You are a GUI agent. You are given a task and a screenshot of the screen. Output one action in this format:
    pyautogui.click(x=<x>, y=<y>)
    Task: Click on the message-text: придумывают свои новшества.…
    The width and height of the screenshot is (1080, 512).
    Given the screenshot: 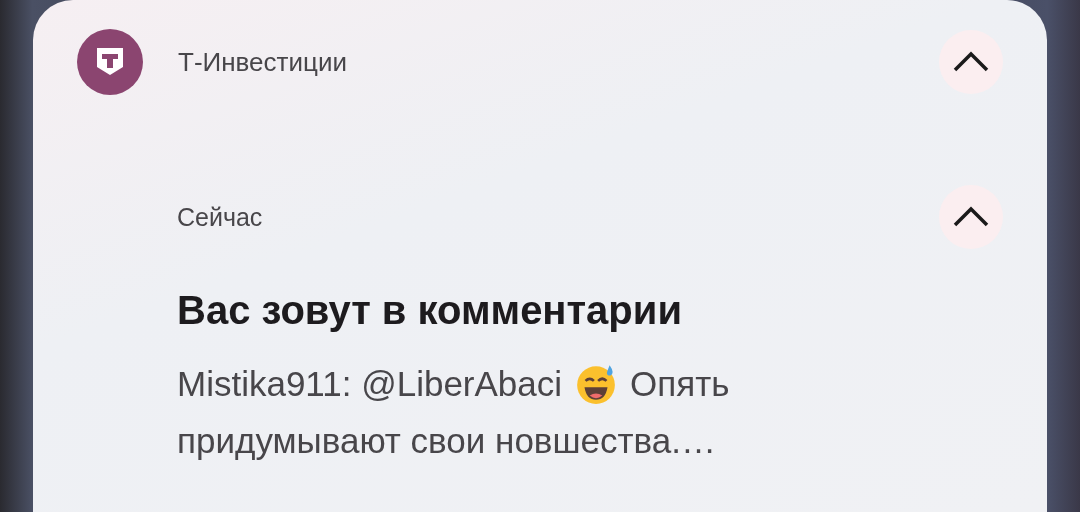 What is the action you would take?
    pyautogui.click(x=446, y=441)
    